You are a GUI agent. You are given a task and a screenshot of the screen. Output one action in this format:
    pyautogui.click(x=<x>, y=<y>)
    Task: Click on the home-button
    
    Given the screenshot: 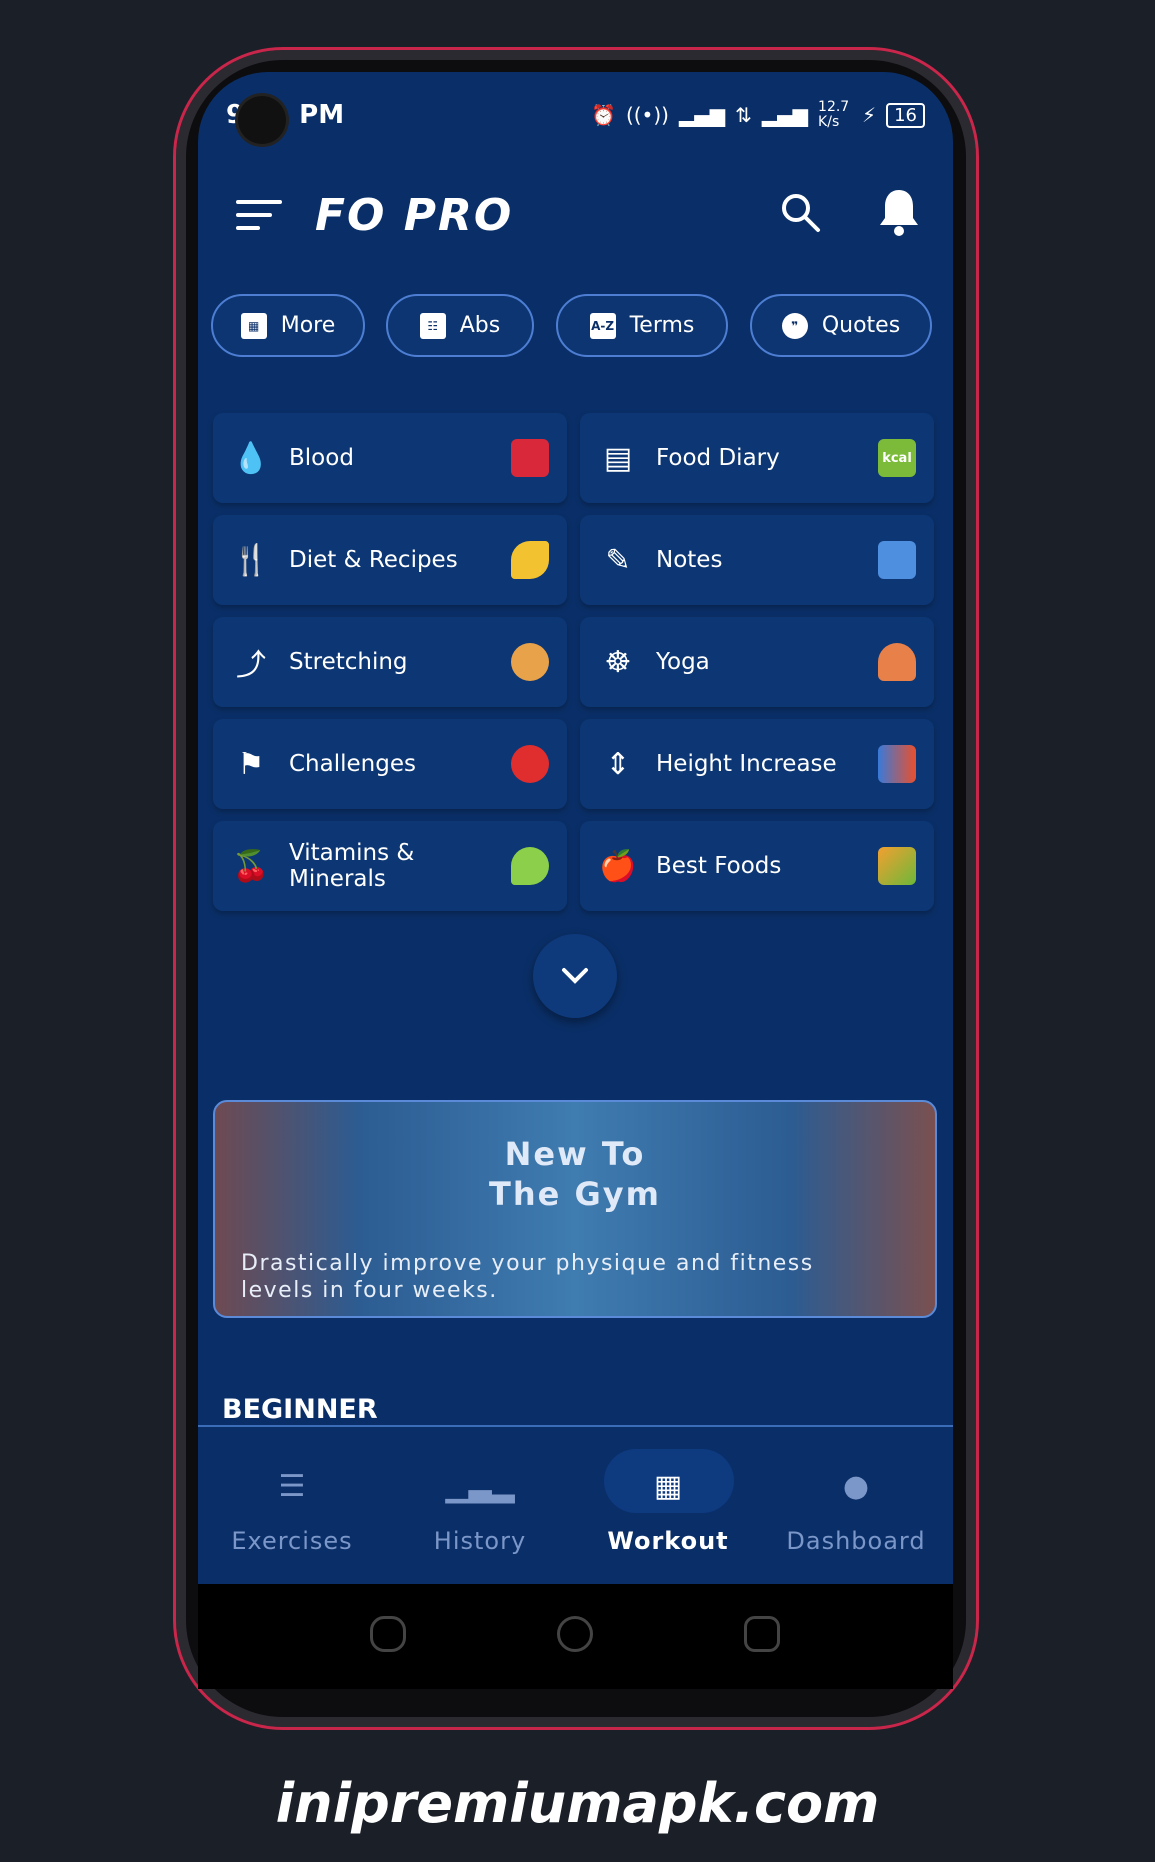 What is the action you would take?
    pyautogui.click(x=575, y=1634)
    